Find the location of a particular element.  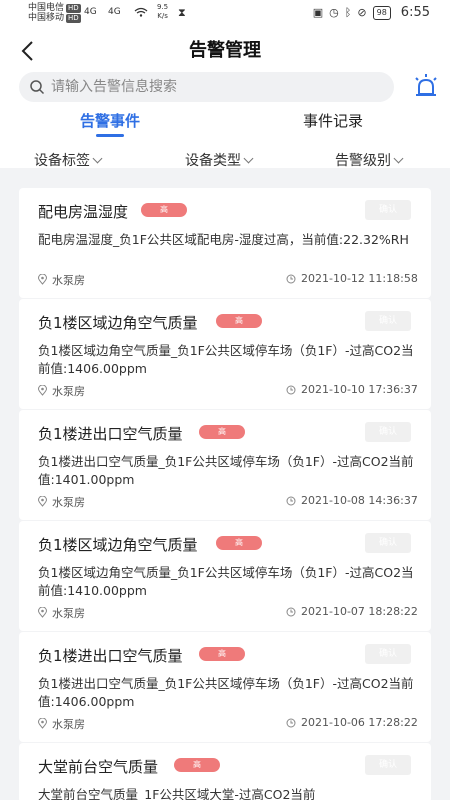

search-input is located at coordinates (216, 87).